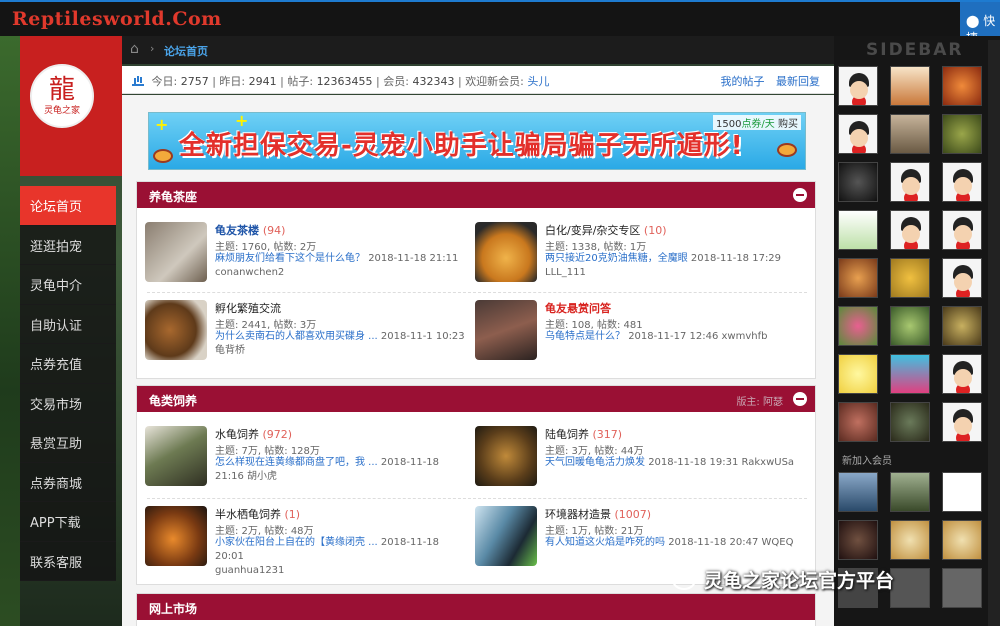 The height and width of the screenshot is (626, 1000). What do you see at coordinates (973, 21) in the screenshot?
I see `location-icon: ⬤` at bounding box center [973, 21].